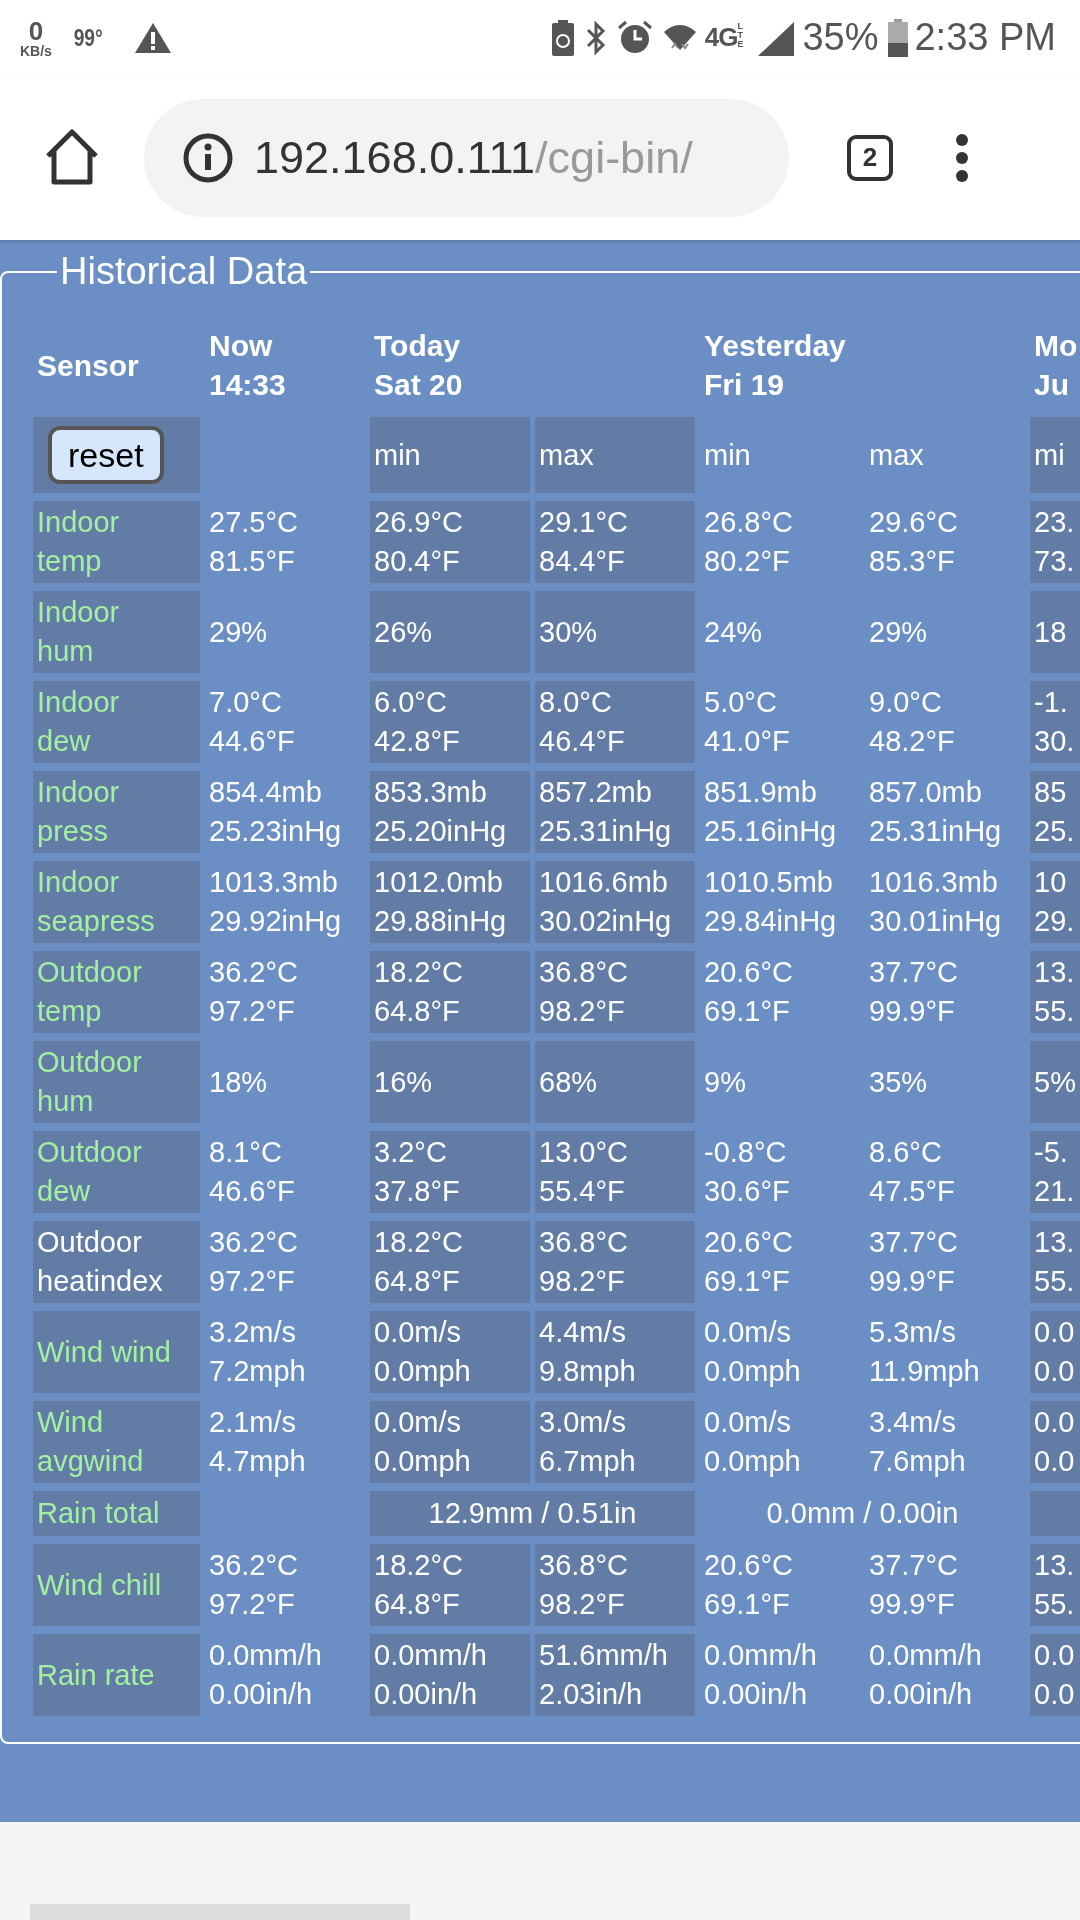 The image size is (1080, 1920). What do you see at coordinates (36, 50) in the screenshot?
I see `speed-unit: KB/s` at bounding box center [36, 50].